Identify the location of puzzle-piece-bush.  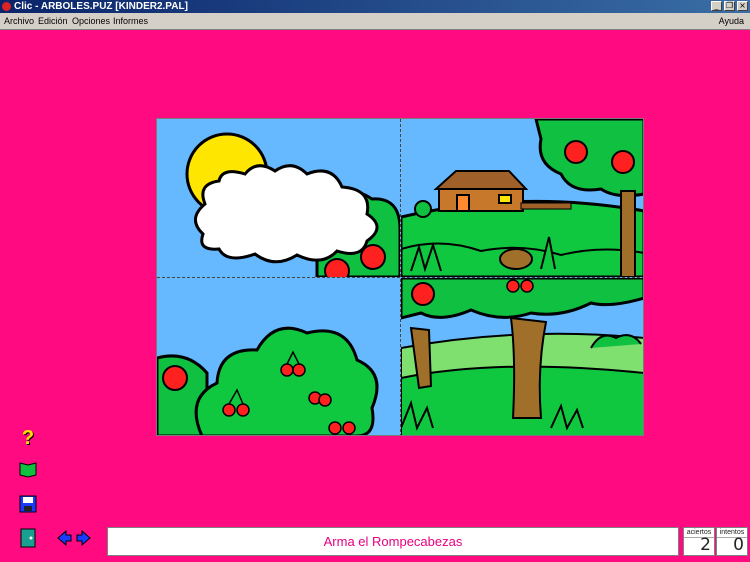
(278, 356).